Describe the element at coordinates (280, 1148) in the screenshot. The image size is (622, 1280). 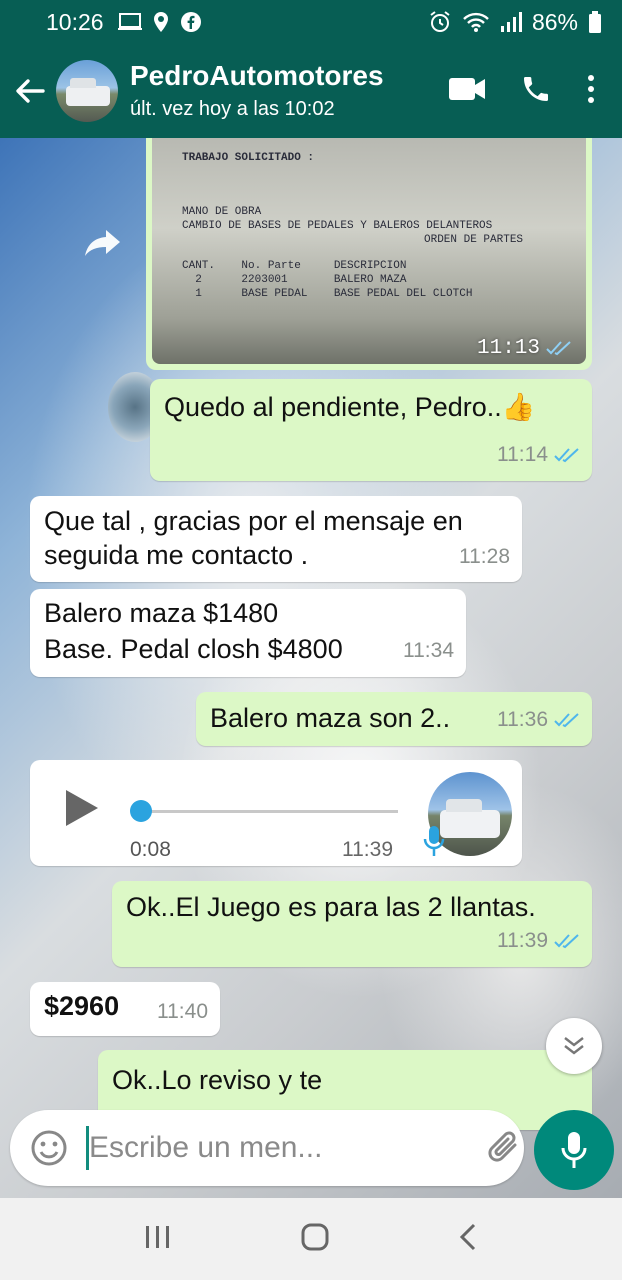
I see `message-input` at that location.